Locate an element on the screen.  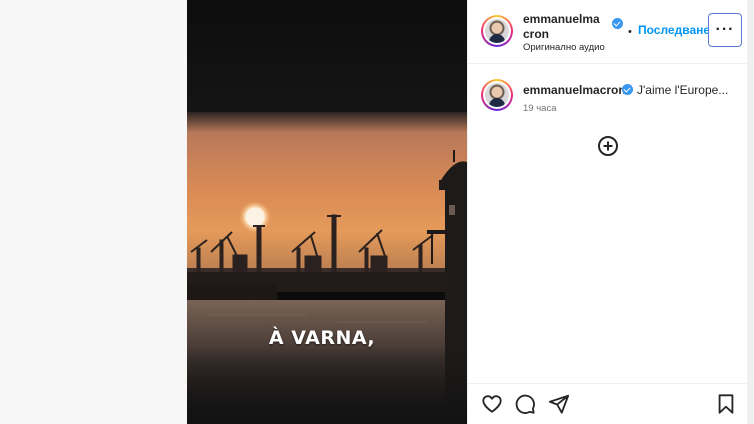
comment-bubble-icon is located at coordinates (525, 404).